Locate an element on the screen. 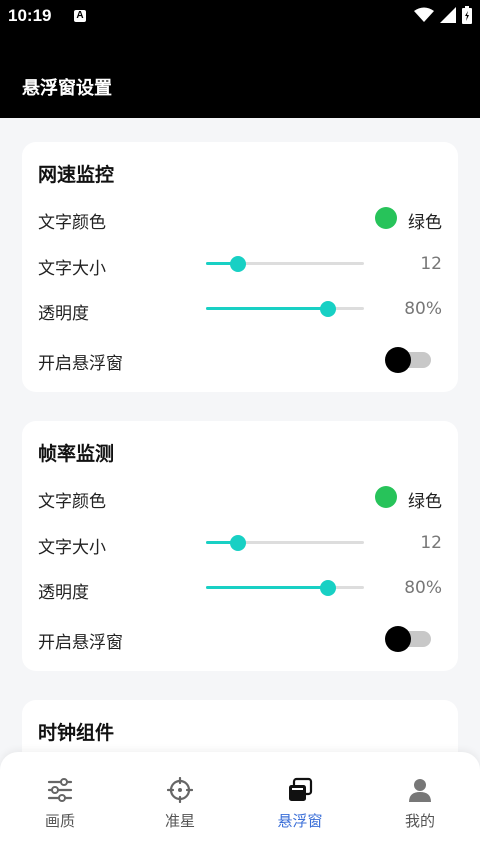  card-title: 时钟组件 is located at coordinates (76, 733).